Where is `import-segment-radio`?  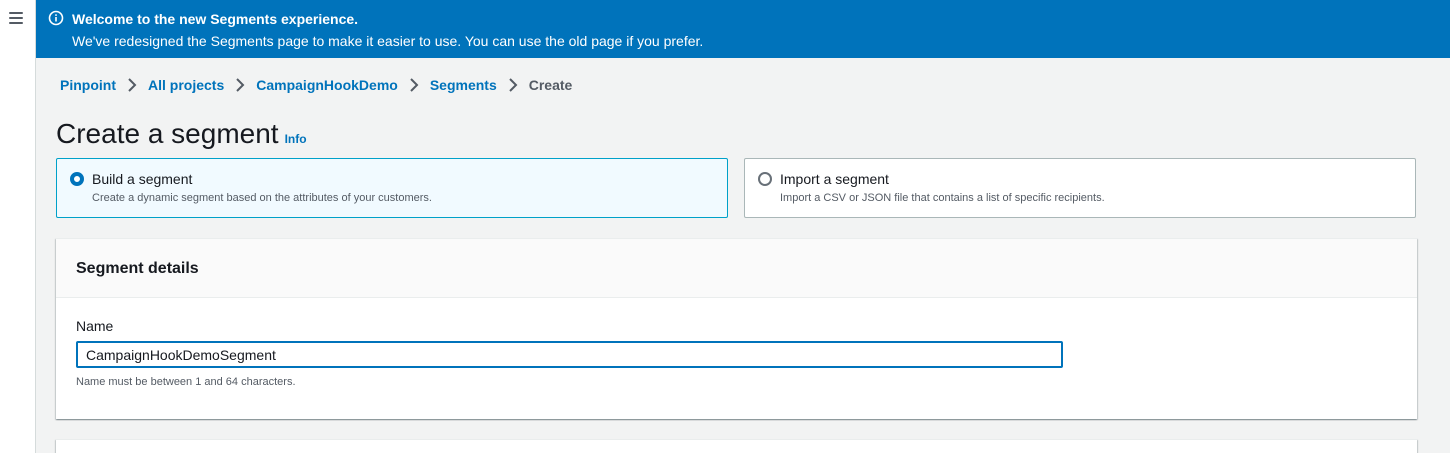 import-segment-radio is located at coordinates (765, 179).